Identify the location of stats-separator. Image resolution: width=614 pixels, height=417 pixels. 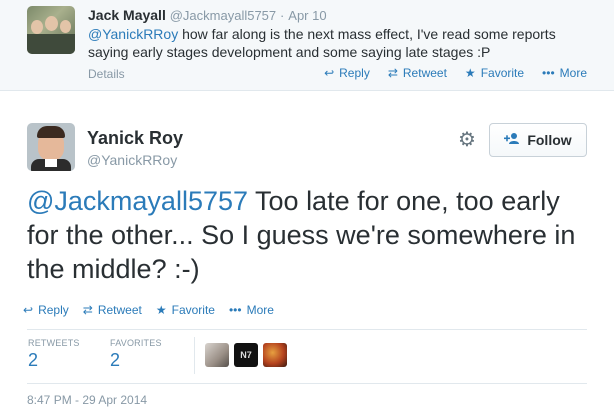
(194, 355).